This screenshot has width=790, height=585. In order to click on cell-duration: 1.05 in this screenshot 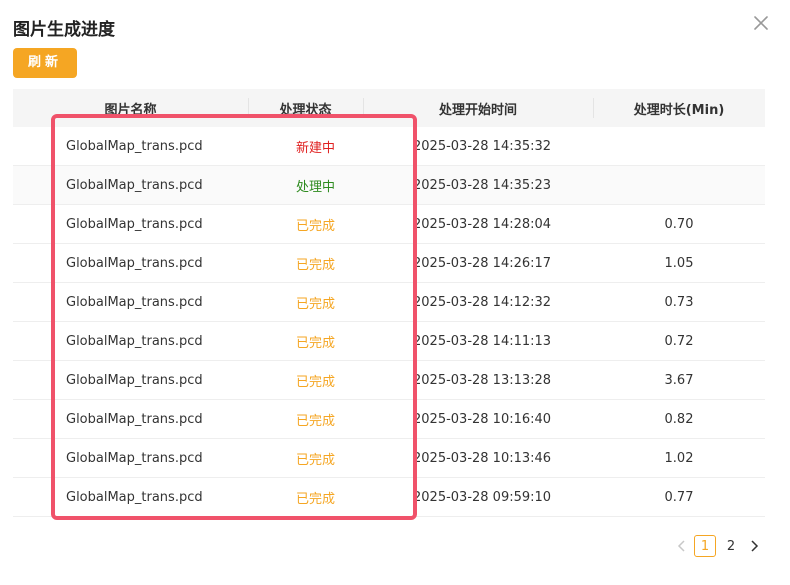, I will do `click(679, 263)`.